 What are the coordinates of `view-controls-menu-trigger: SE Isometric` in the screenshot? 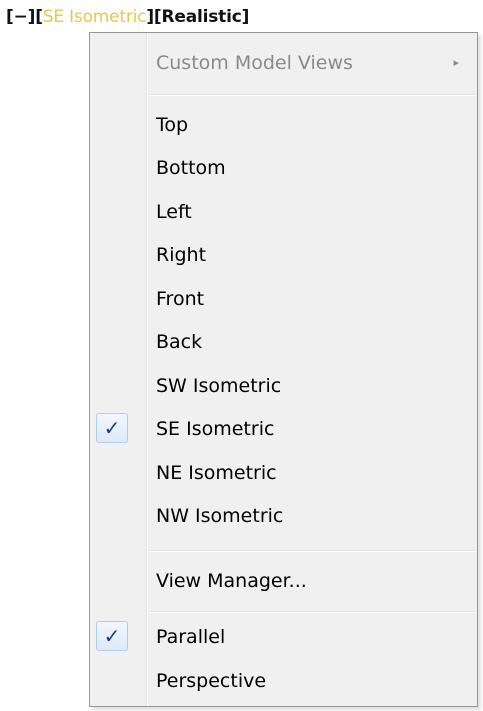 It's located at (95, 17).